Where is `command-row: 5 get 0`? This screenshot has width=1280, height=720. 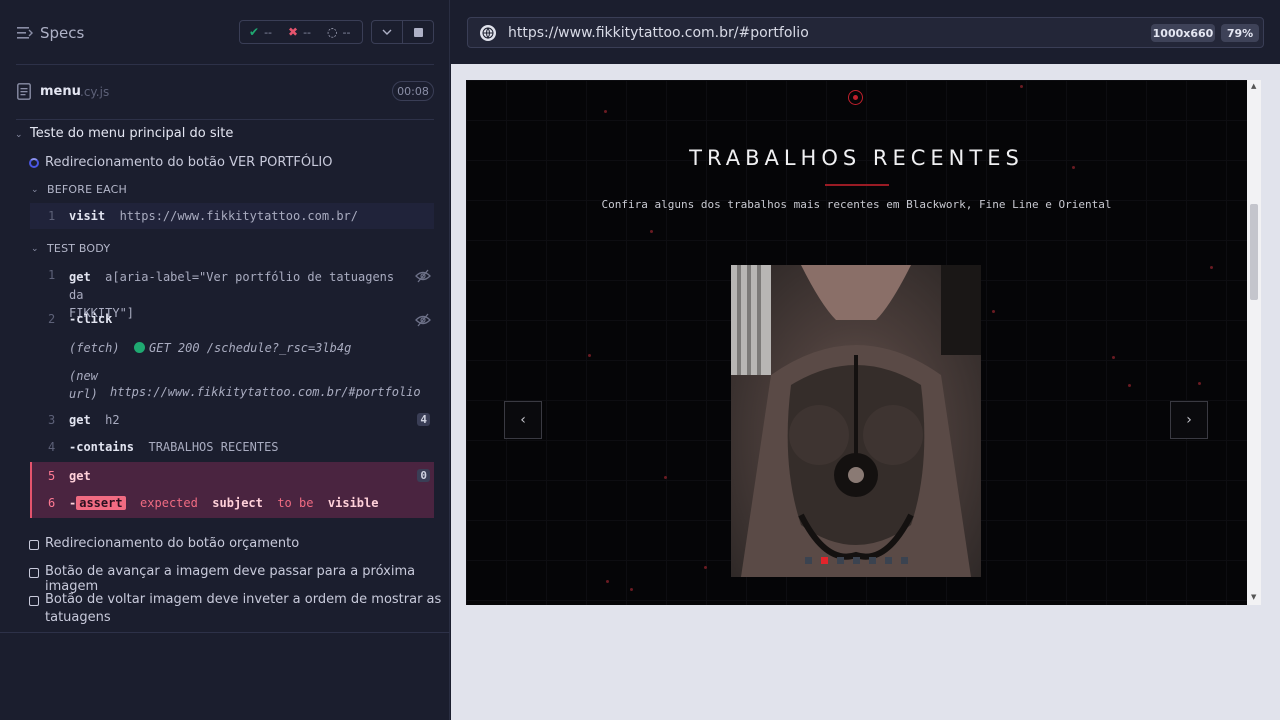 command-row: 5 get 0 is located at coordinates (233, 475).